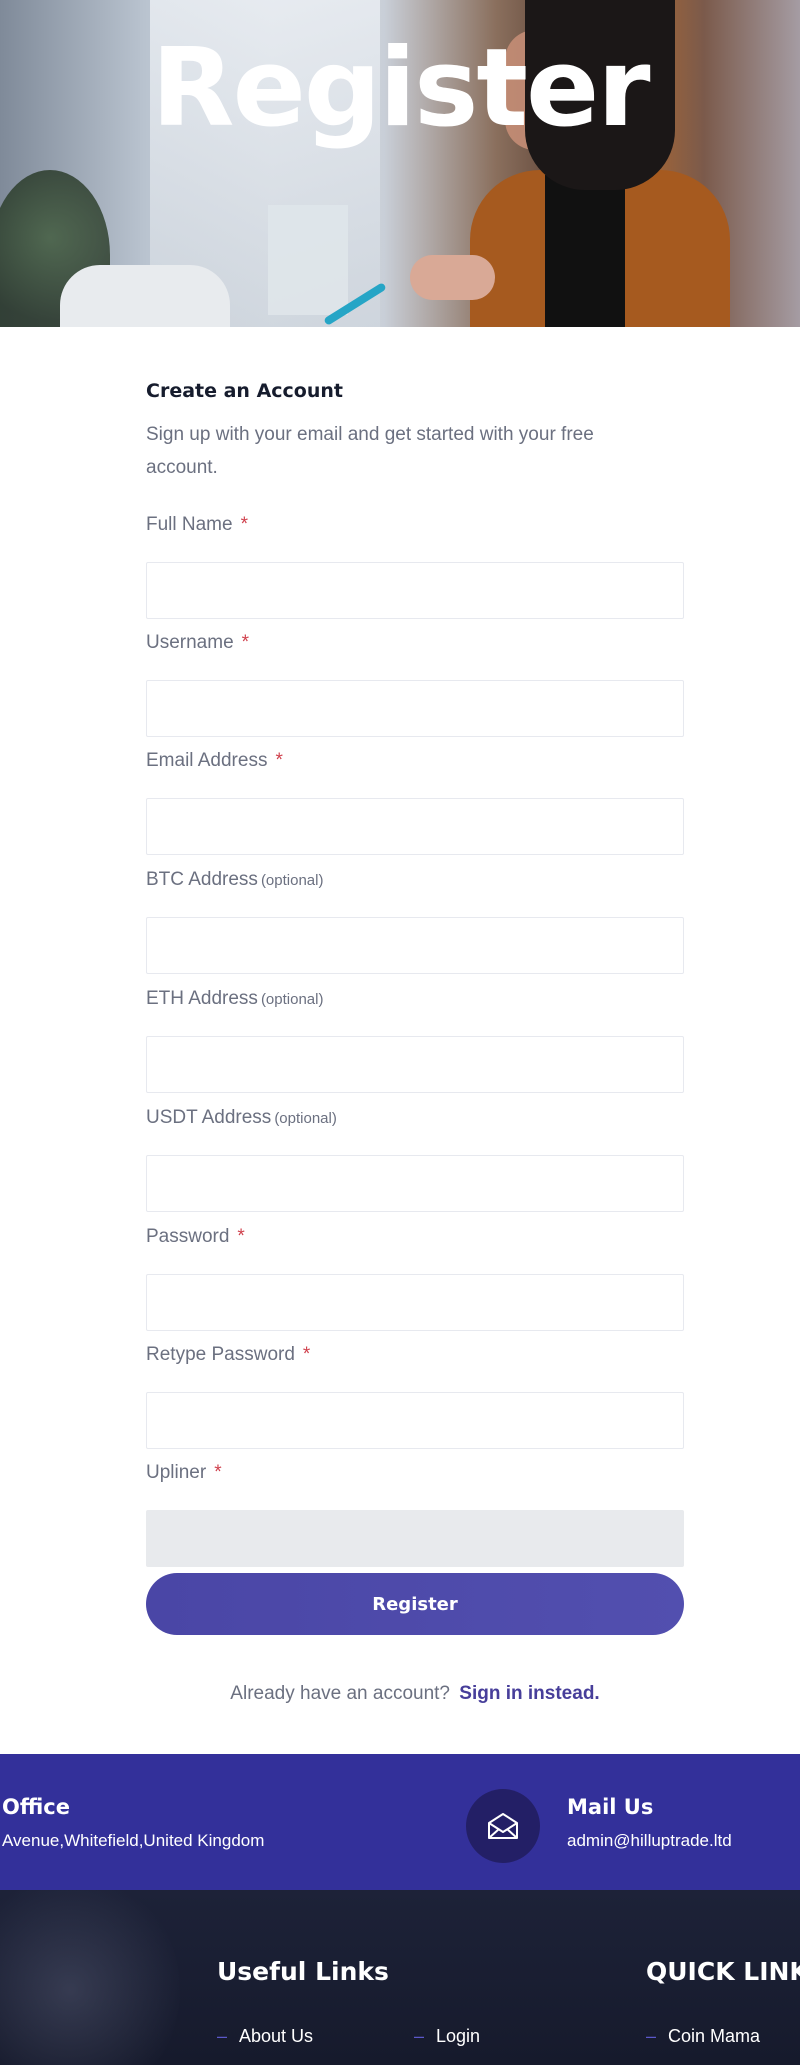 The image size is (800, 2065). I want to click on footer-link-coin-mama: – Coin Mama, so click(703, 2036).